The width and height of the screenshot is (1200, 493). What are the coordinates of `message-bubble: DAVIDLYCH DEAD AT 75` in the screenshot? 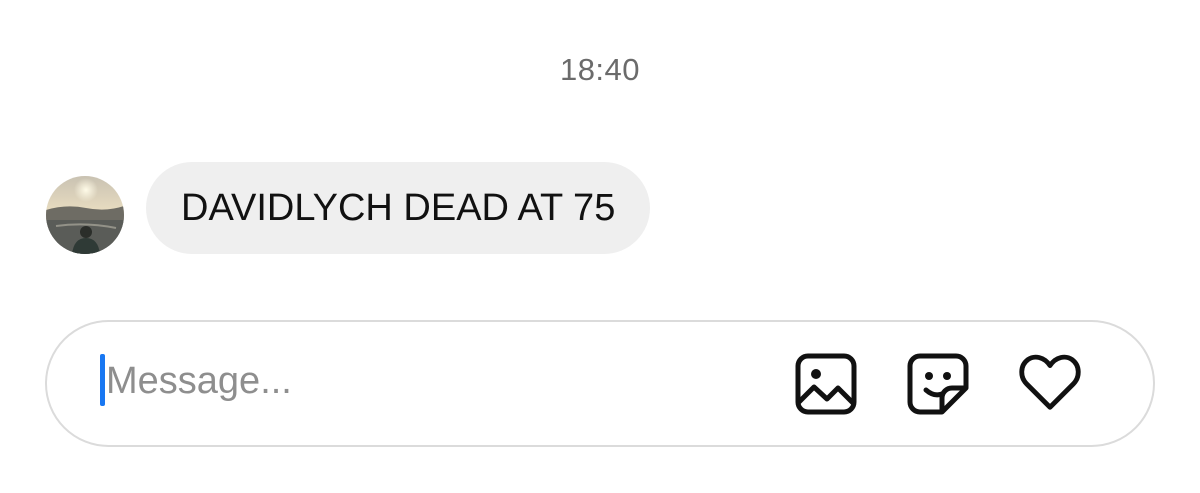 It's located at (398, 208).